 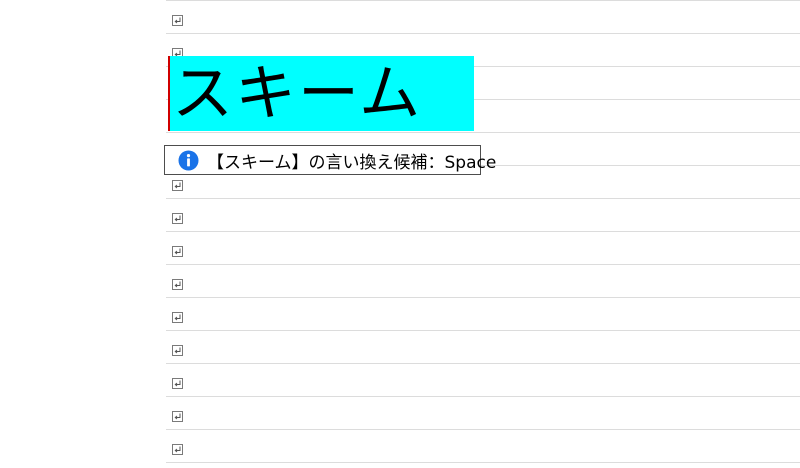 I want to click on tooltip-text: 【スキーム】の言い換え候補：Space, so click(x=352, y=162).